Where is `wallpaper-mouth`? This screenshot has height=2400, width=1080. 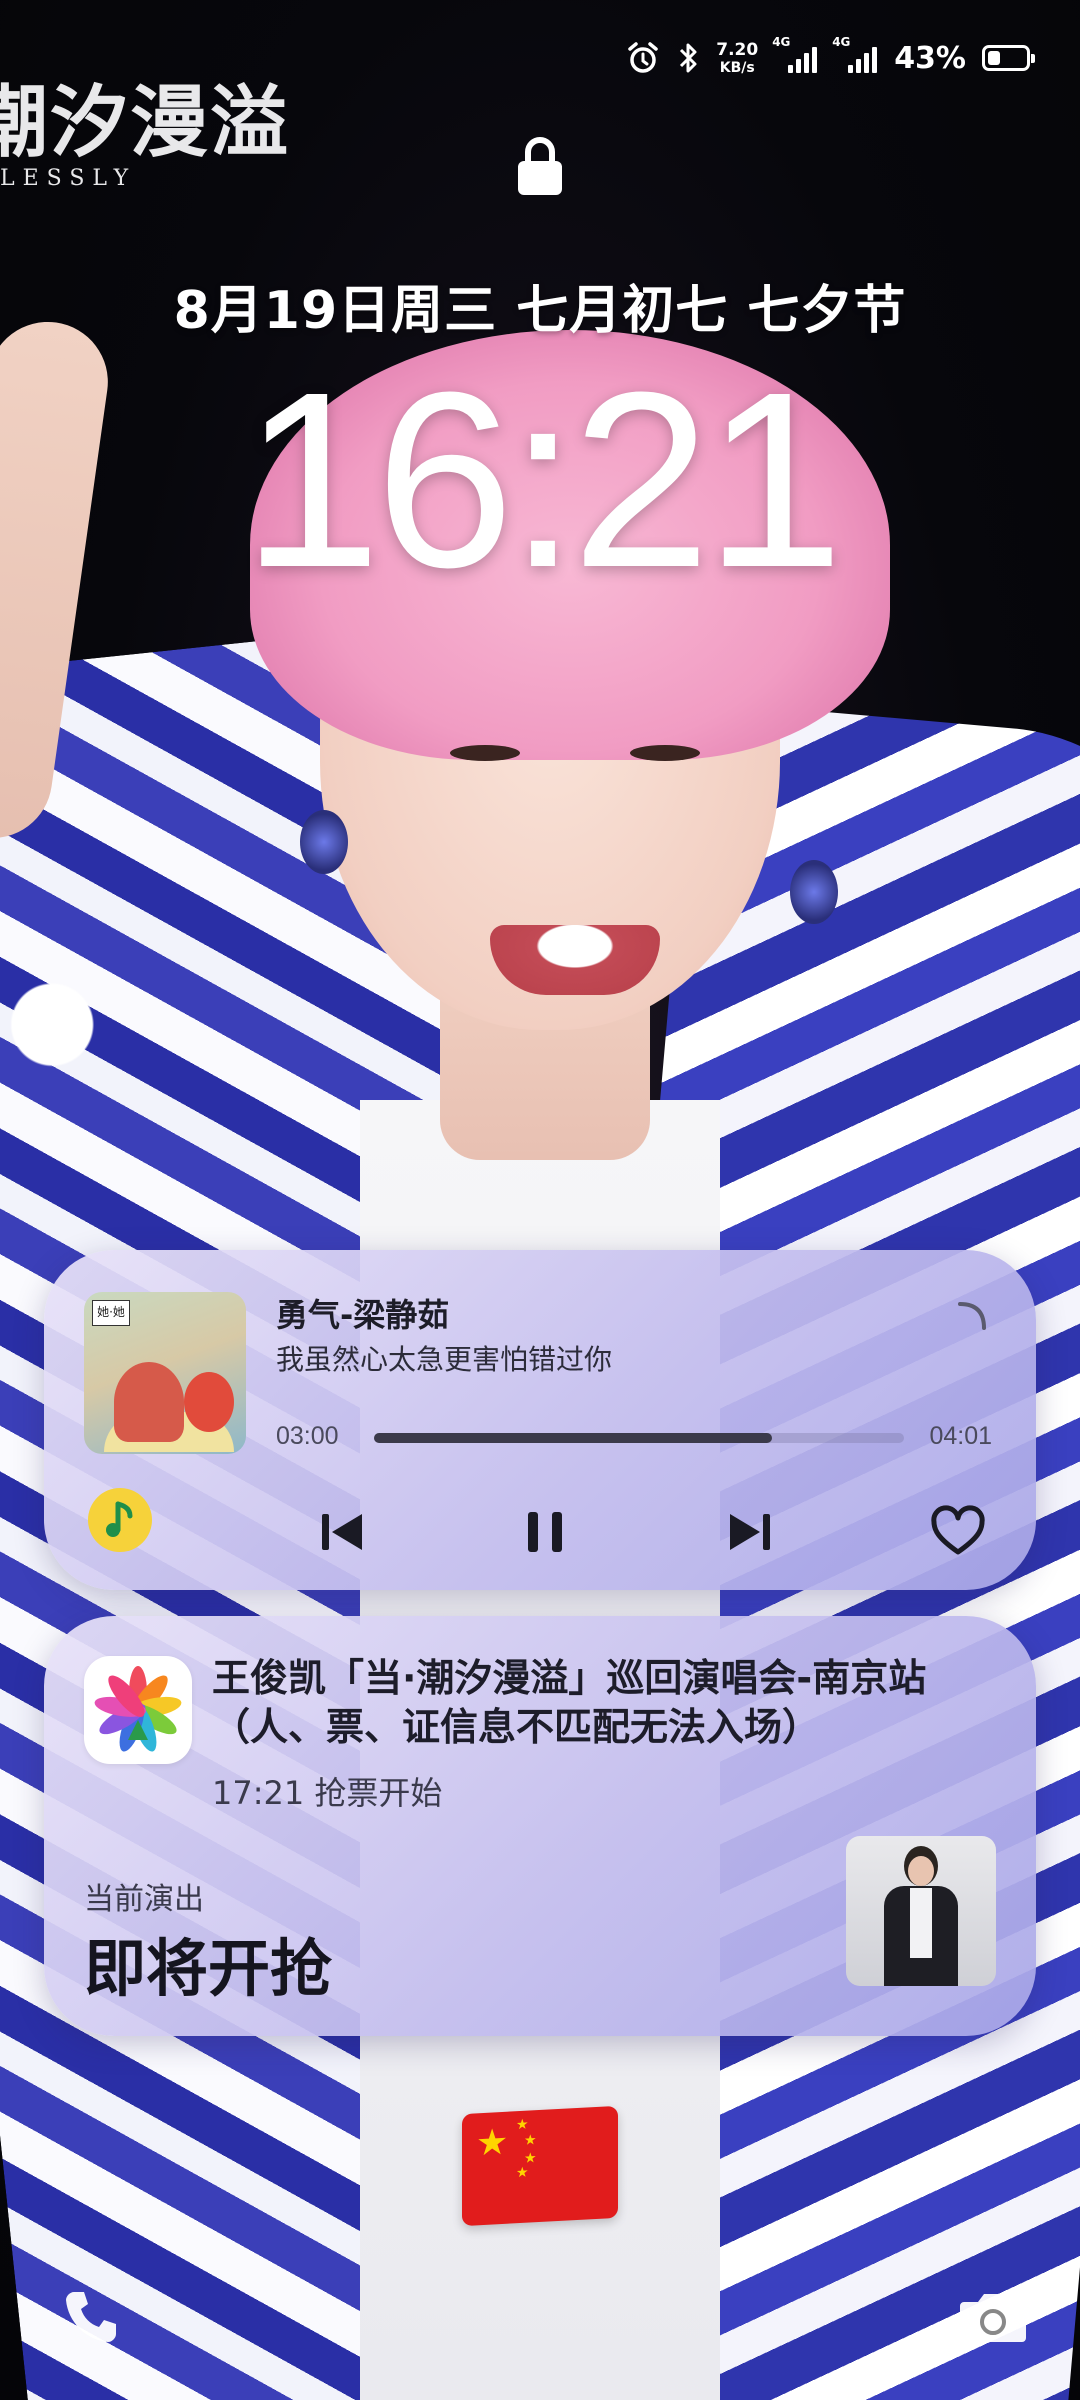
wallpaper-mouth is located at coordinates (575, 960).